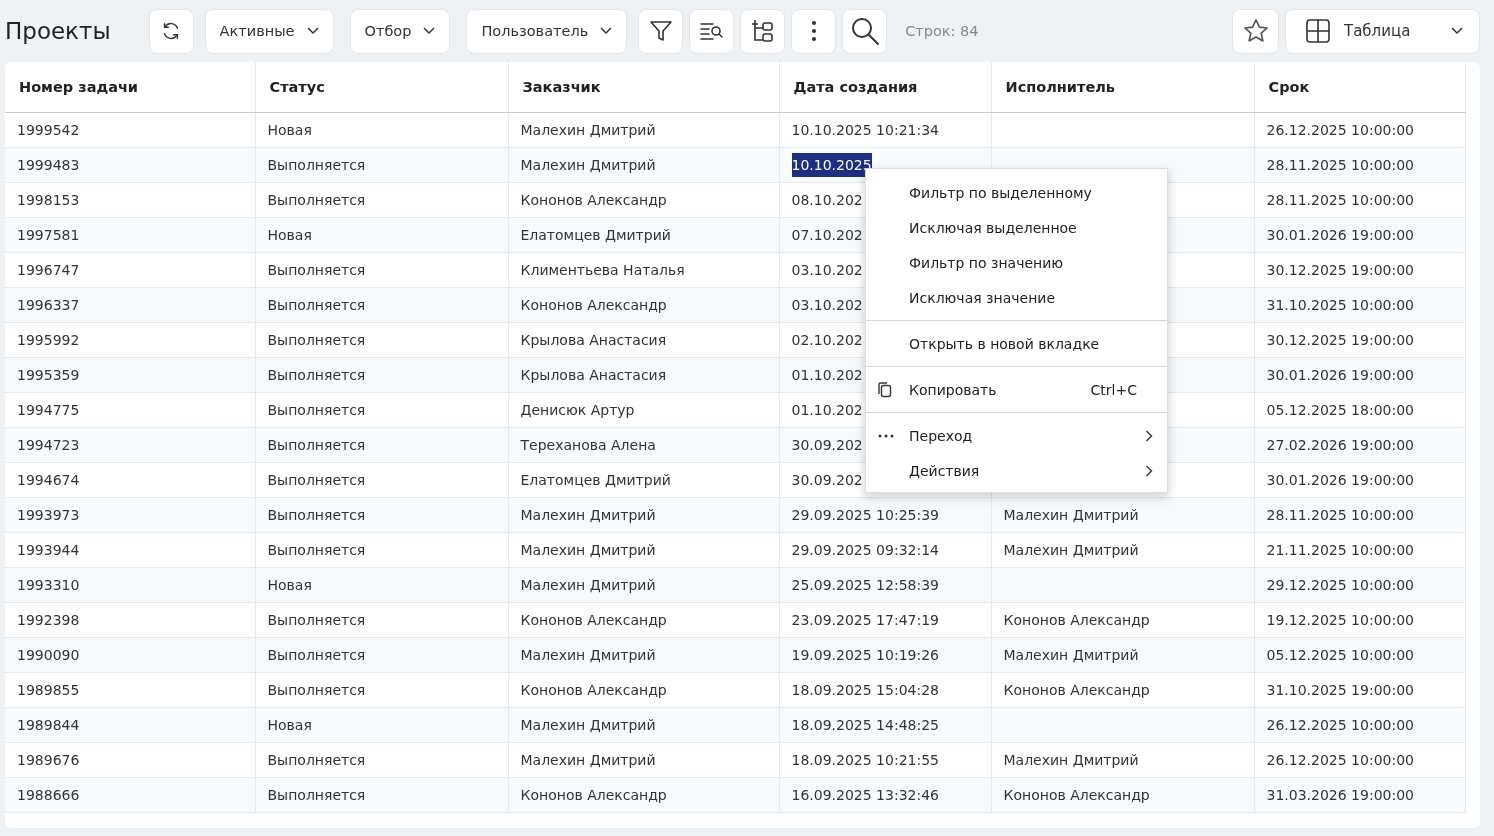  I want to click on search-icon, so click(864, 31).